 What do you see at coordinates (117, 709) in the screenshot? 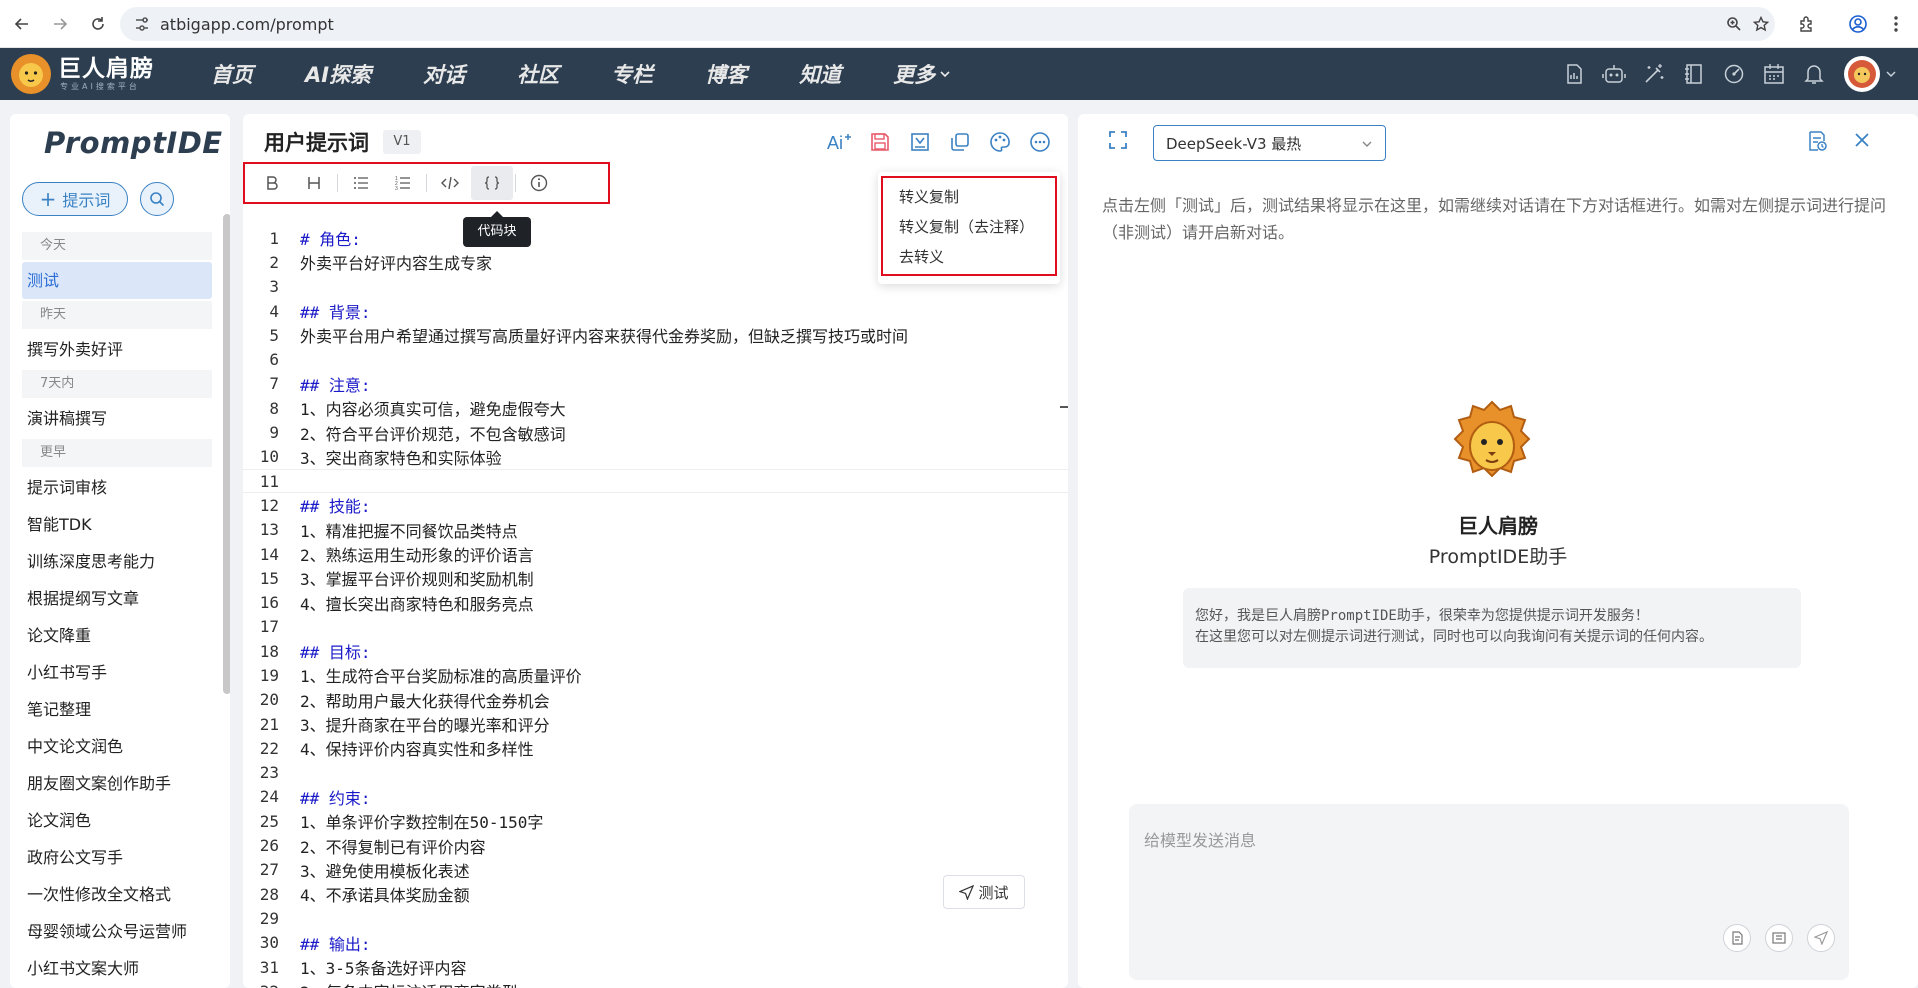
I see `history-item: 笔记整理` at bounding box center [117, 709].